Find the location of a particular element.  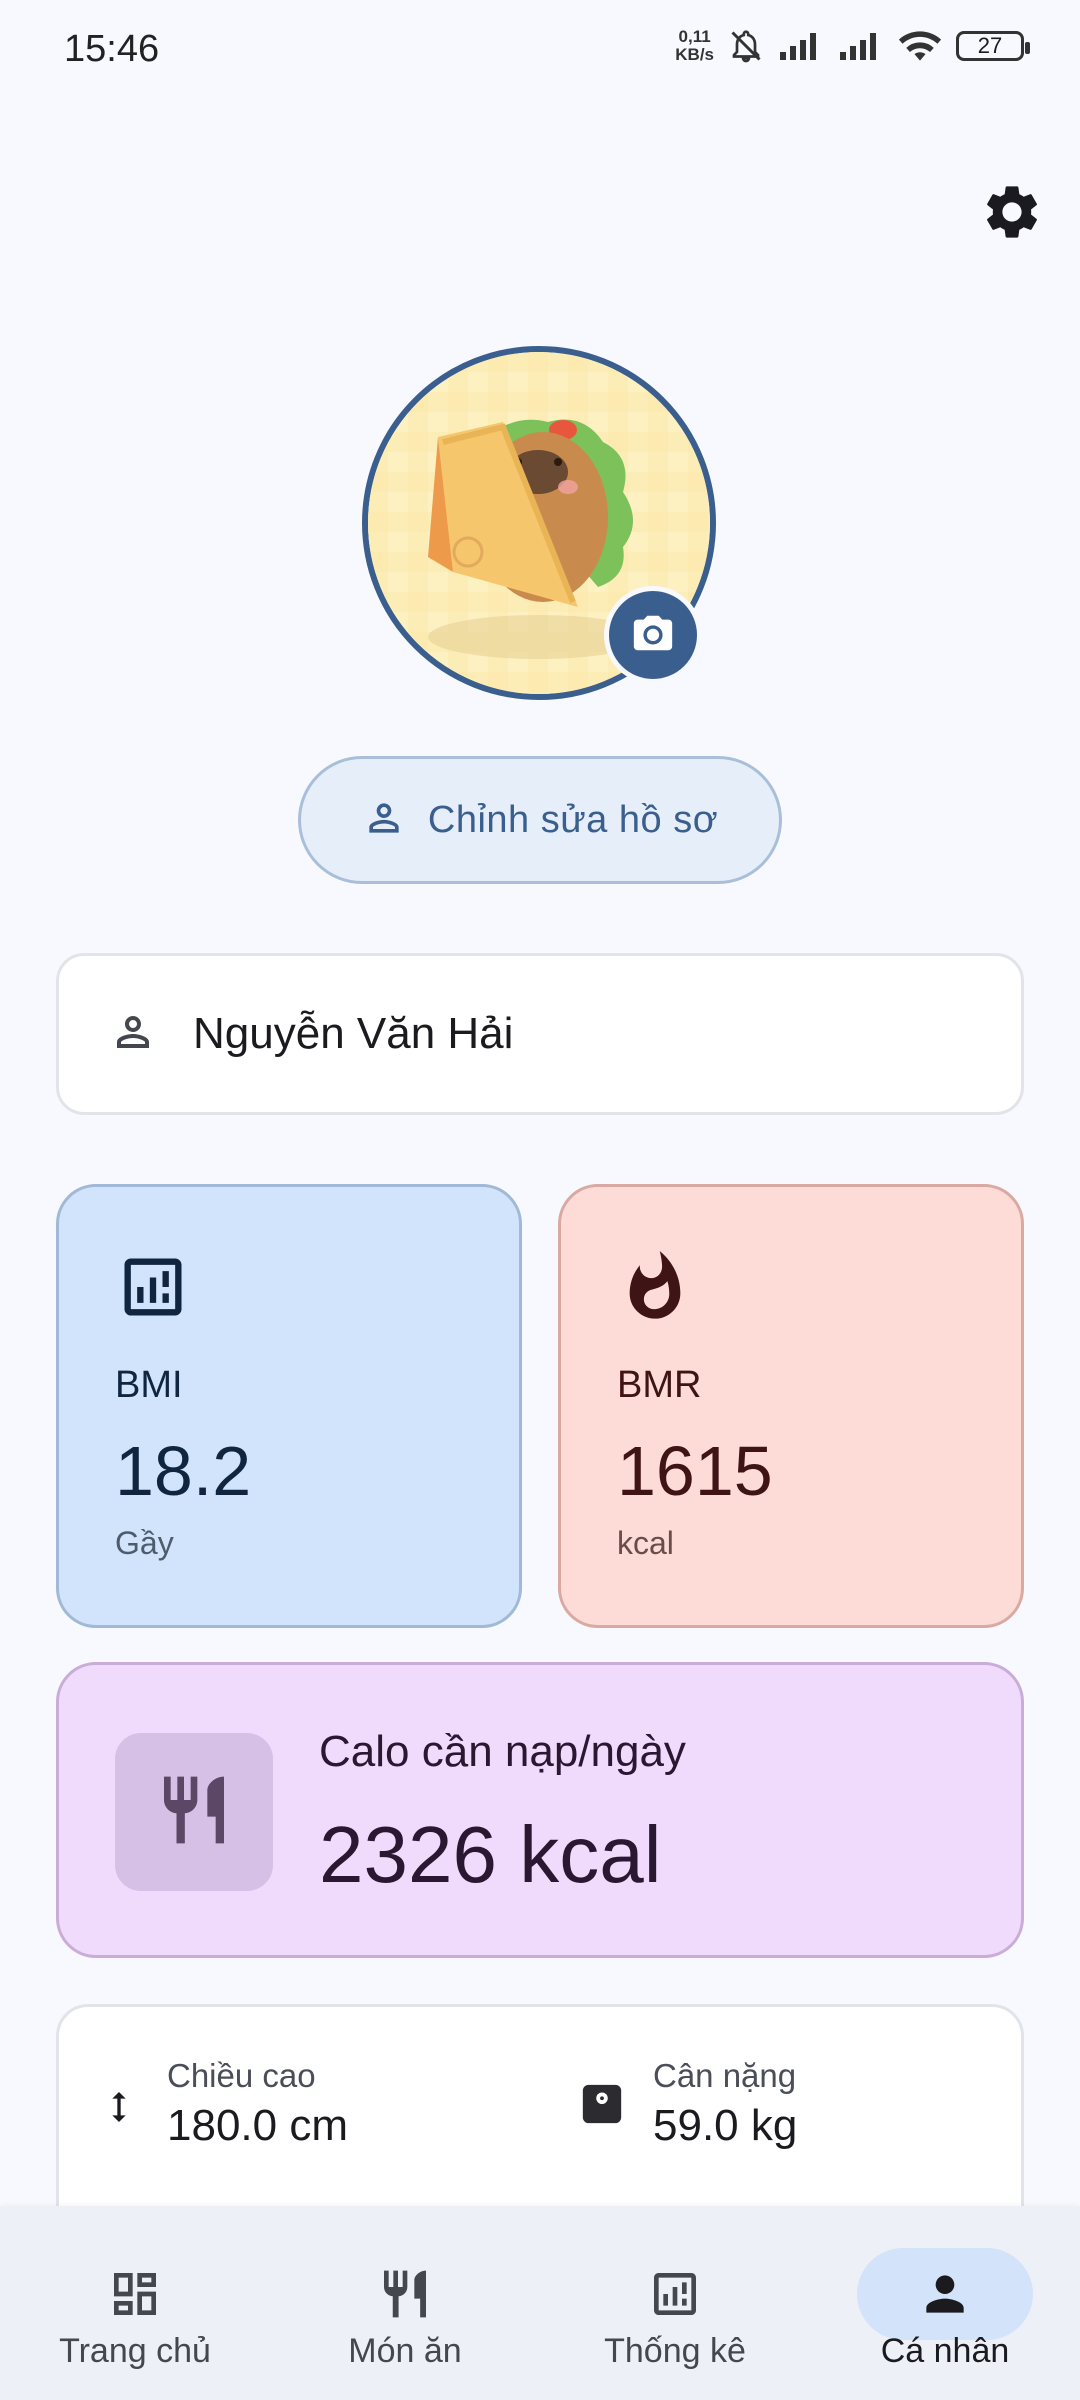

gear-icon is located at coordinates (1012, 217).